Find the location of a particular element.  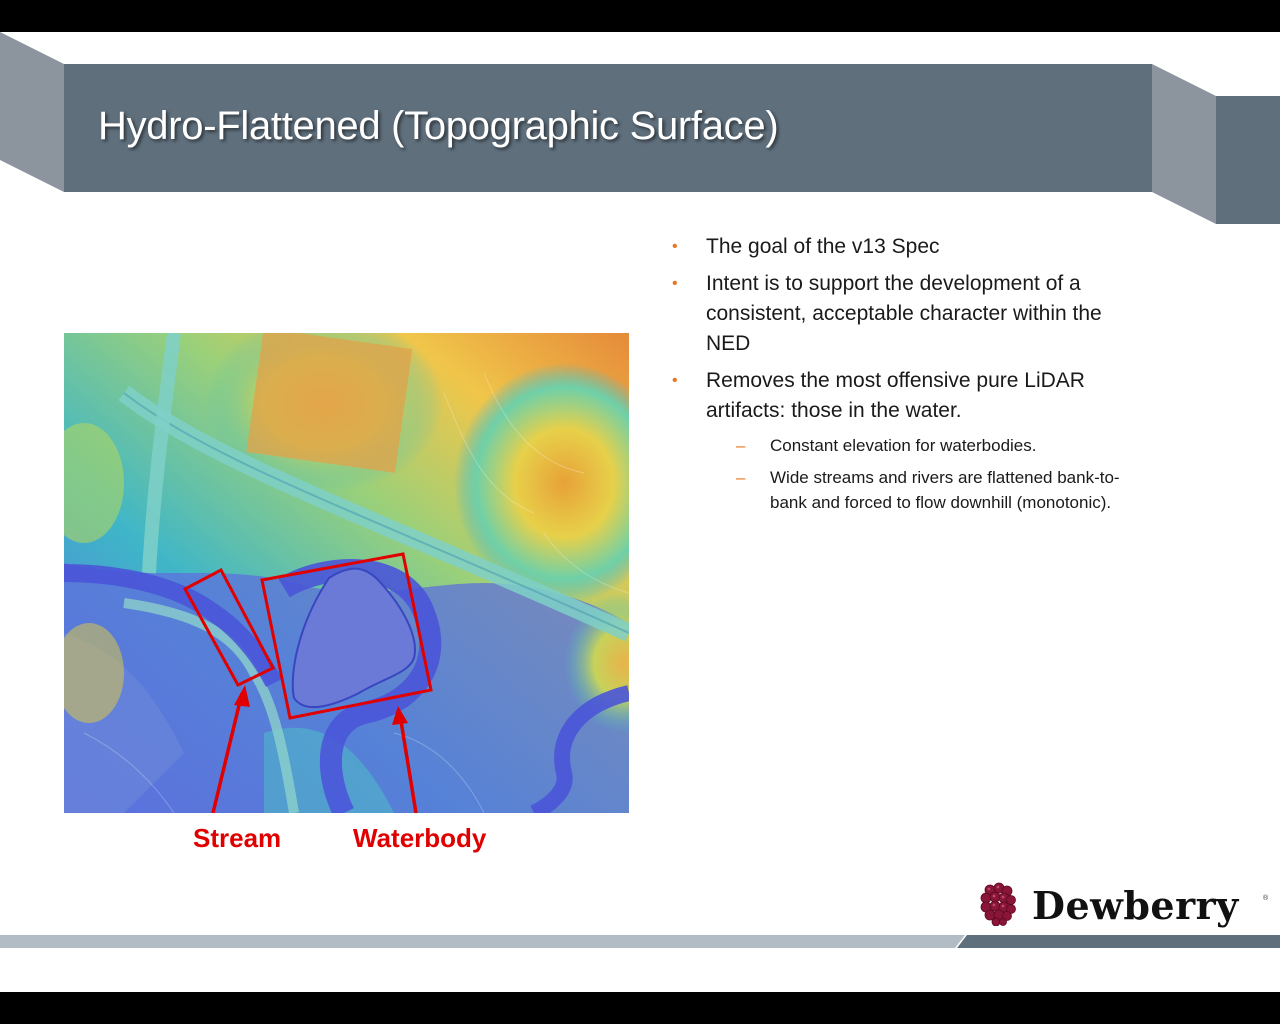

left-wedge is located at coordinates (32, 112).